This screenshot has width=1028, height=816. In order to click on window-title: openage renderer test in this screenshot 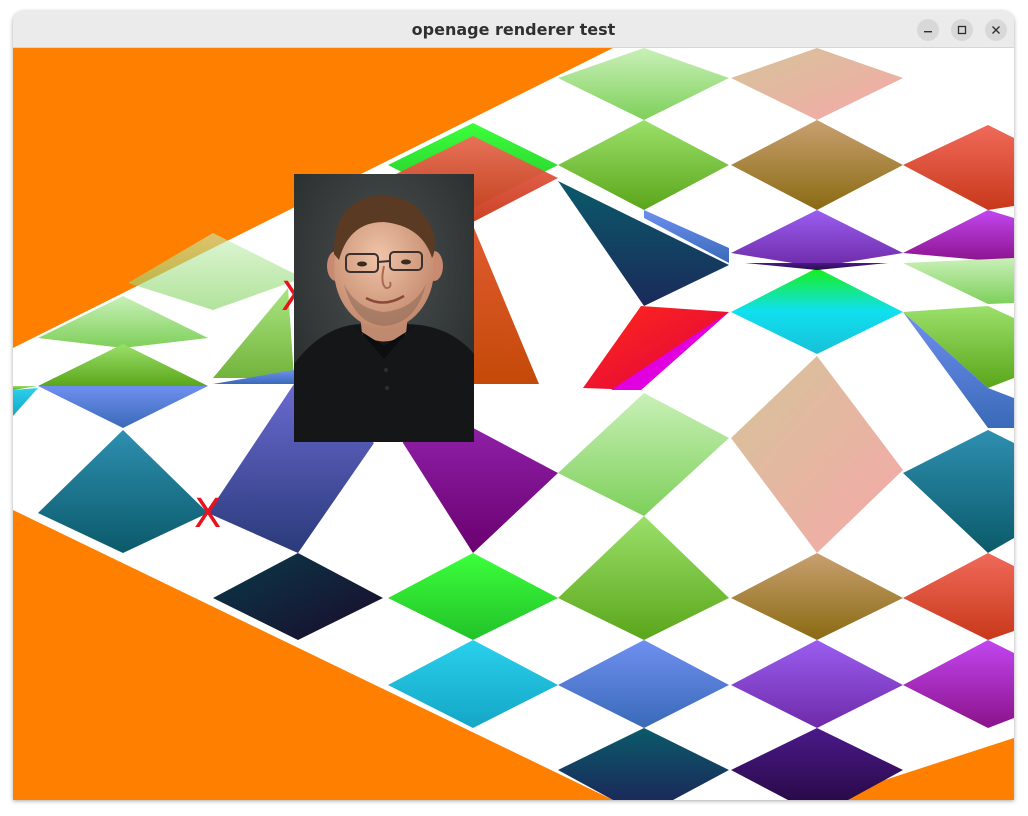, I will do `click(513, 29)`.